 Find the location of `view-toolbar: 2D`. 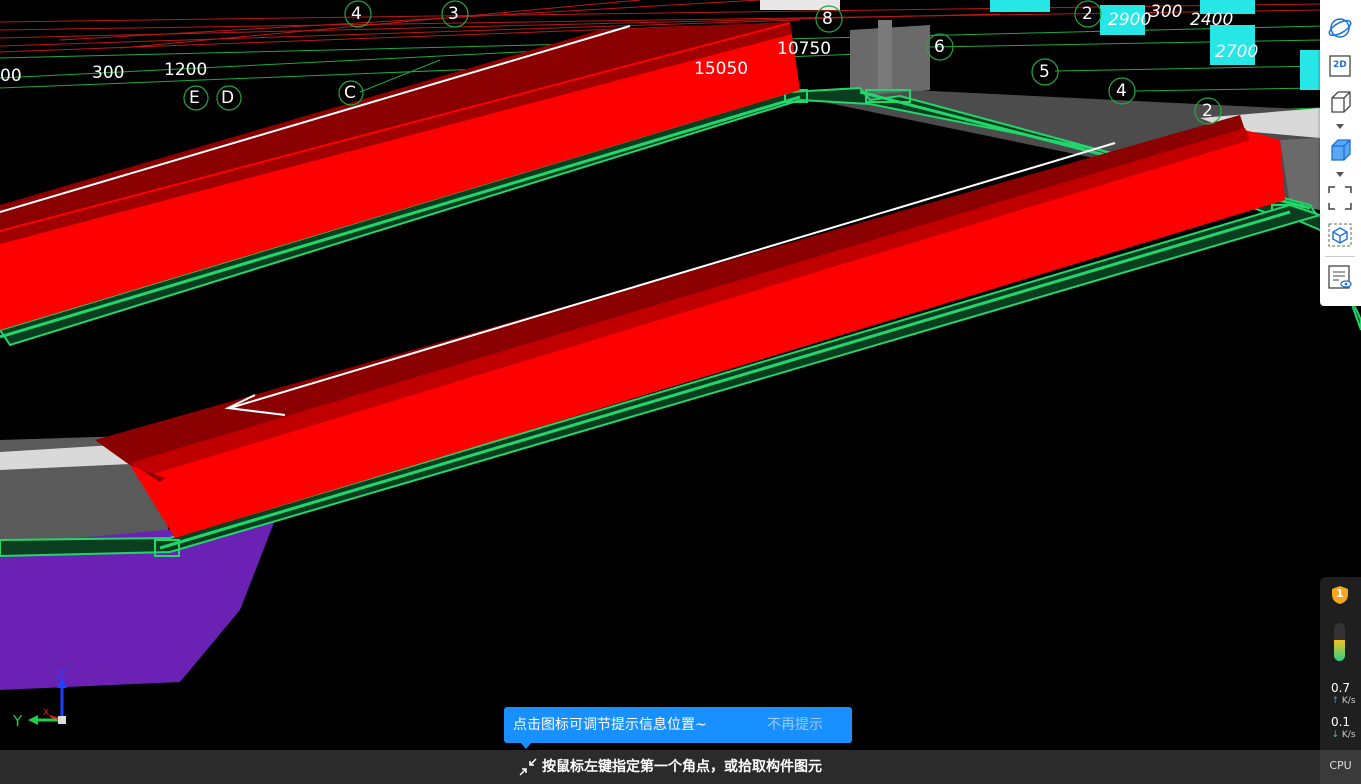

view-toolbar: 2D is located at coordinates (1340, 153).